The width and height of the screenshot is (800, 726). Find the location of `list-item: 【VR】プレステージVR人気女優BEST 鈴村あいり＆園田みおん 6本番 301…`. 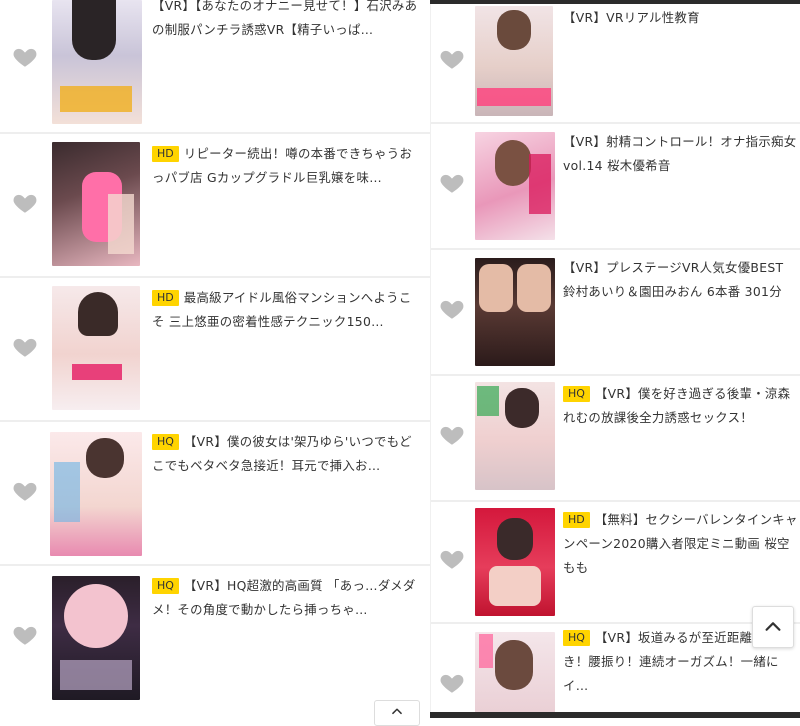

list-item: 【VR】プレステージVR人気女優BEST 鈴村あいり＆園田みおん 6本番 301… is located at coordinates (615, 312).